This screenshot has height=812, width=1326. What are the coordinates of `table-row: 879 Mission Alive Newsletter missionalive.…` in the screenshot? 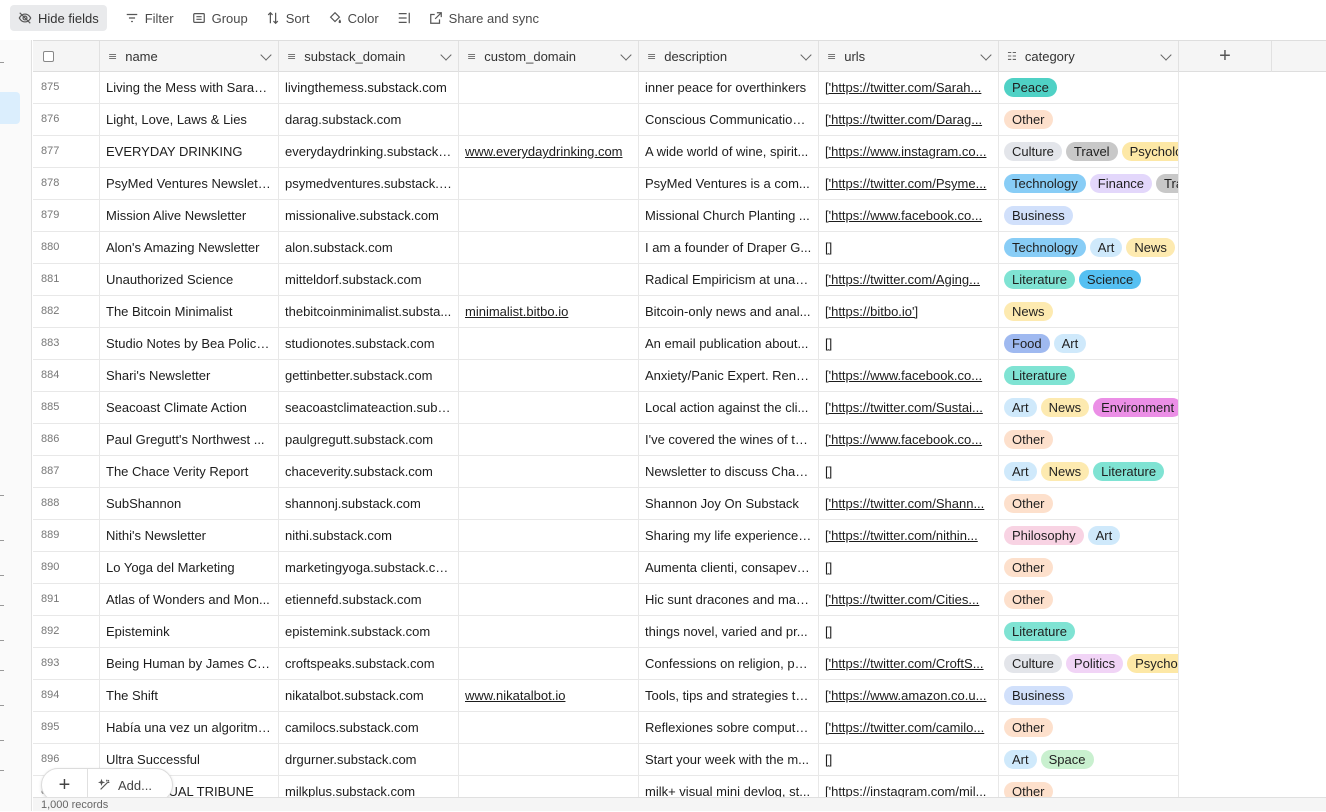 It's located at (606, 216).